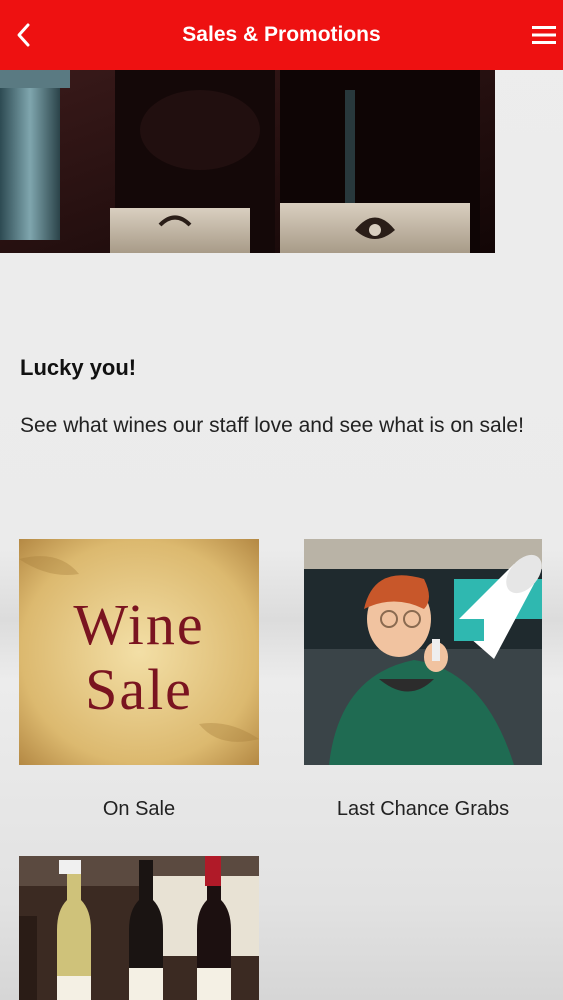 The height and width of the screenshot is (1000, 563). I want to click on wine-bottles-shelf-image, so click(139, 928).